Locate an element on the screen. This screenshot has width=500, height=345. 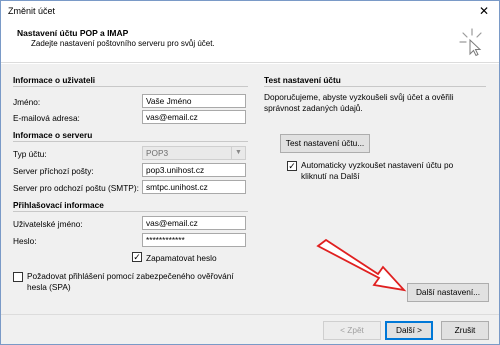
password-field: ************ is located at coordinates (194, 240).